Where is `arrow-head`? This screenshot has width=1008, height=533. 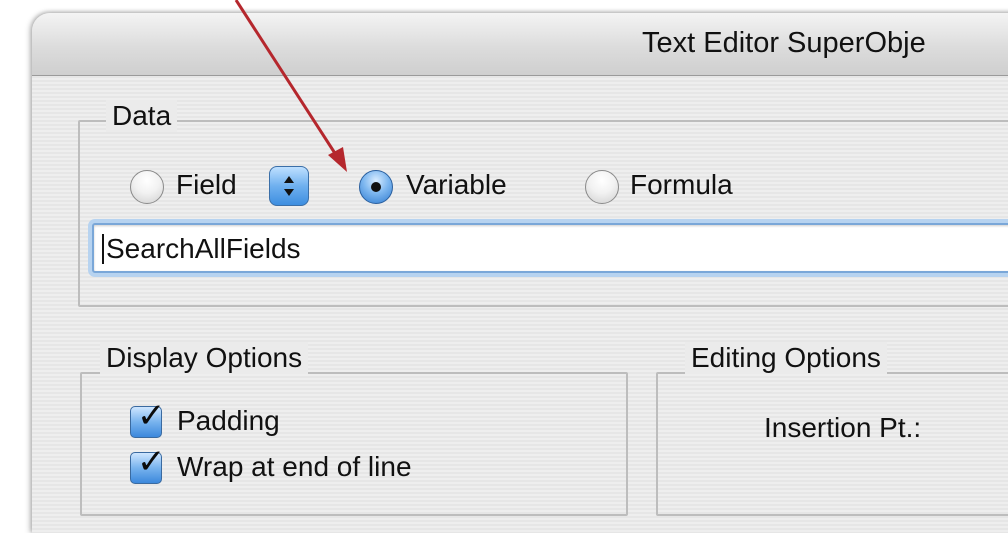 arrow-head is located at coordinates (337, 159).